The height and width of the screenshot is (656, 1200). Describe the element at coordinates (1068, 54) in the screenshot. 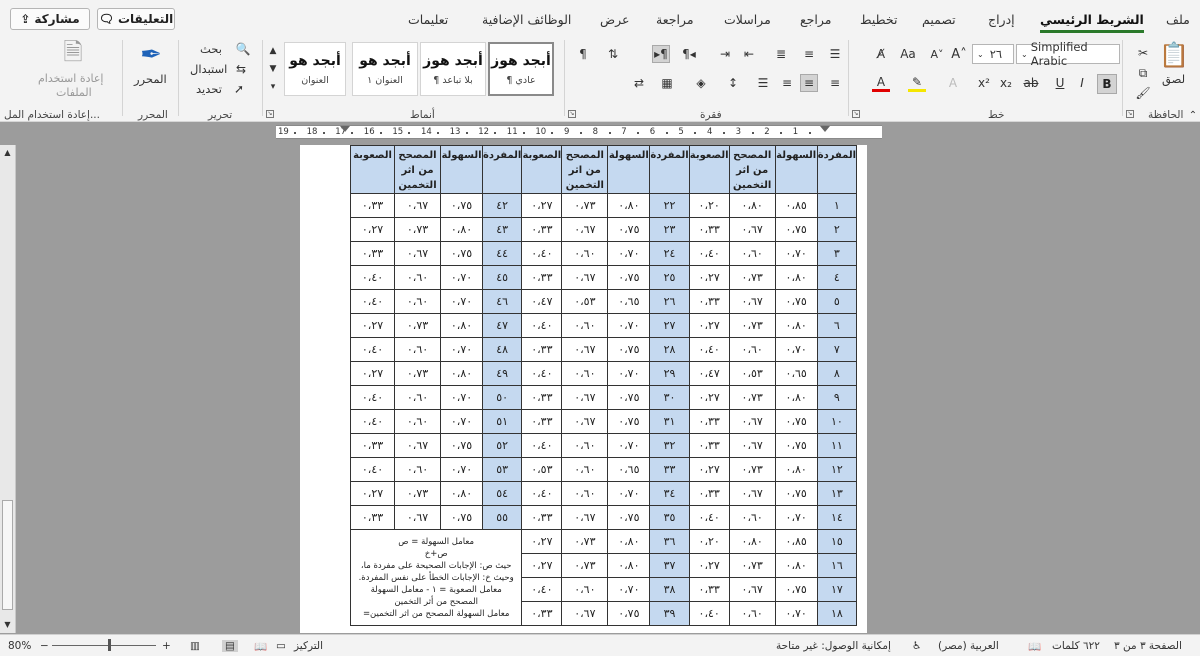

I see `font-name-select: ⌄ Simplified Arabic` at that location.